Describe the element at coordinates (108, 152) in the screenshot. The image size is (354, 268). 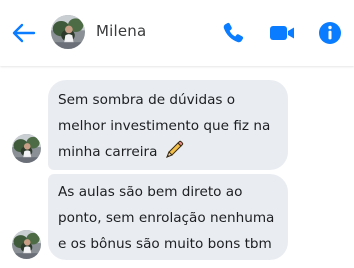
I see `message-line-text: minha carreira` at that location.